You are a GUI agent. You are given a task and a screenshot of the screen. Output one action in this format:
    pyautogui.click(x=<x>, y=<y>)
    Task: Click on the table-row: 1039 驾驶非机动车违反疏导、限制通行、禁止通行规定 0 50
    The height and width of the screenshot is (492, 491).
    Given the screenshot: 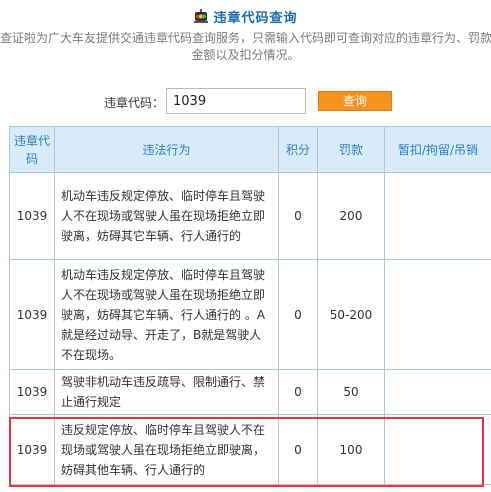 What is the action you would take?
    pyautogui.click(x=250, y=392)
    